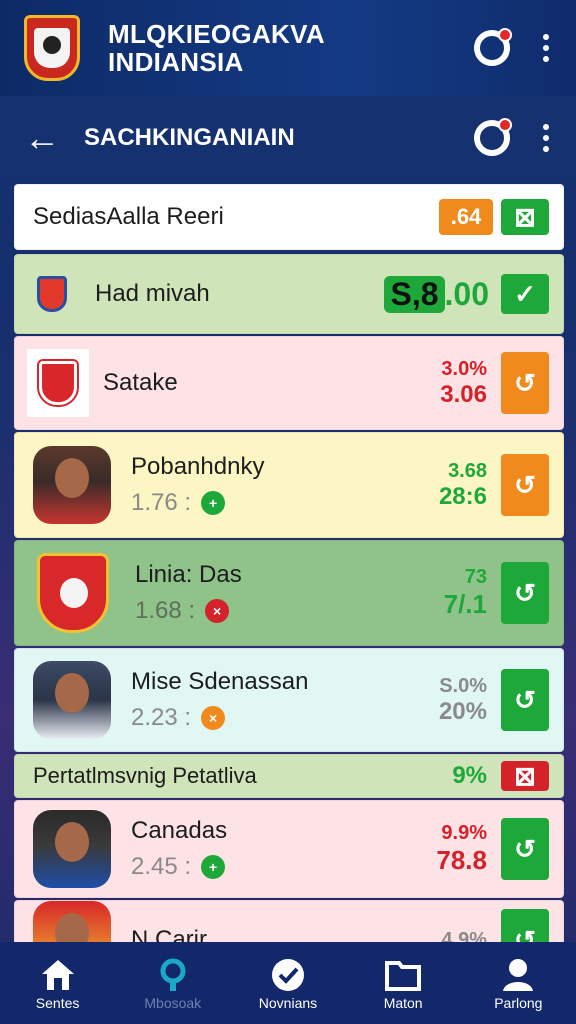 This screenshot has width=576, height=1024. What do you see at coordinates (546, 48) in the screenshot?
I see `more-menu-icon` at bounding box center [546, 48].